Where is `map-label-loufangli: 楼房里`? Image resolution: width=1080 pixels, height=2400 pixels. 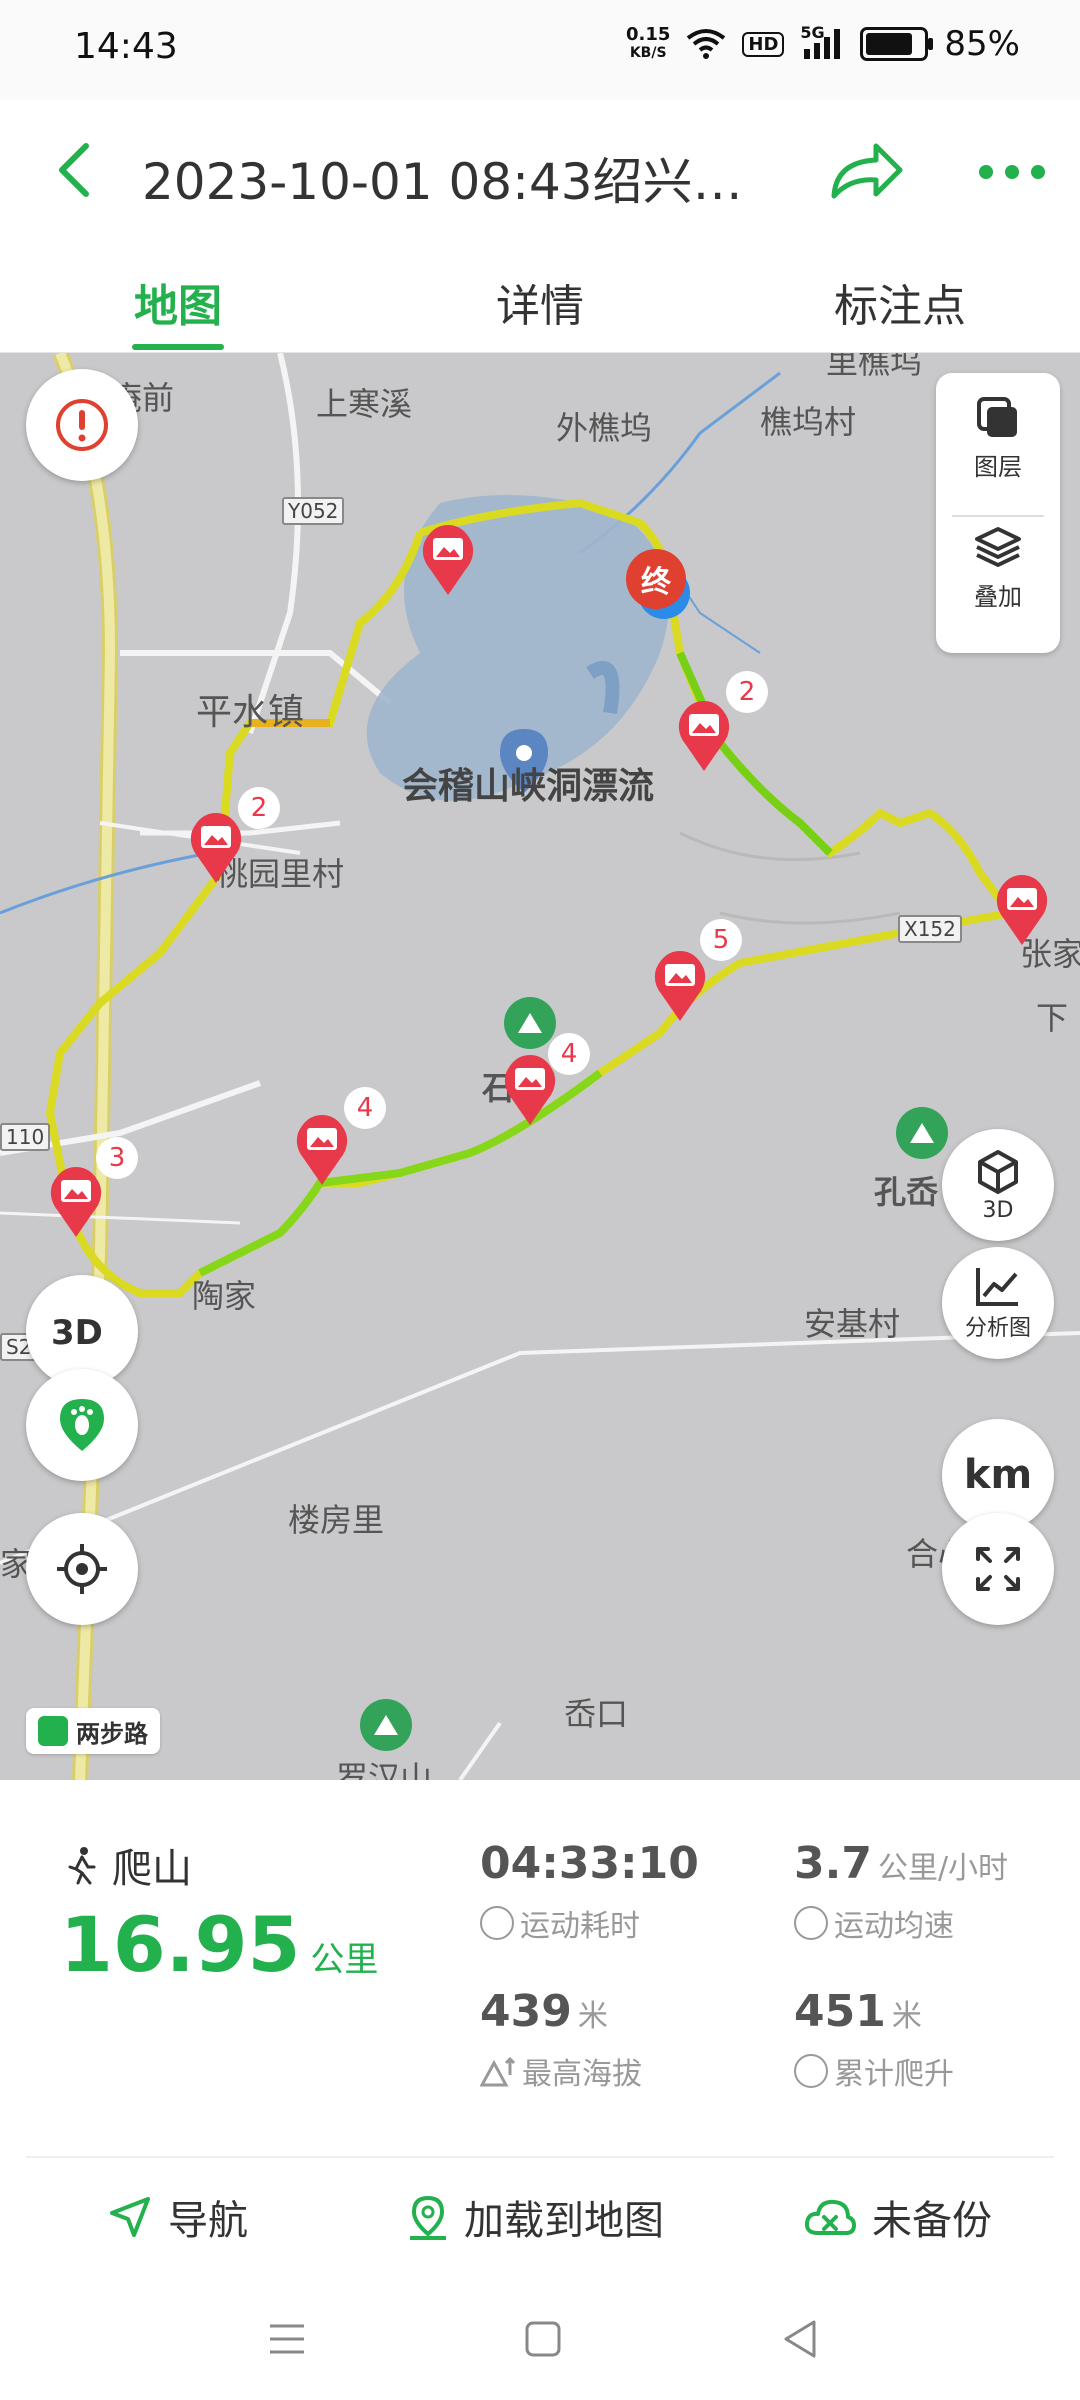
map-label-loufangli: 楼房里 is located at coordinates (336, 1520).